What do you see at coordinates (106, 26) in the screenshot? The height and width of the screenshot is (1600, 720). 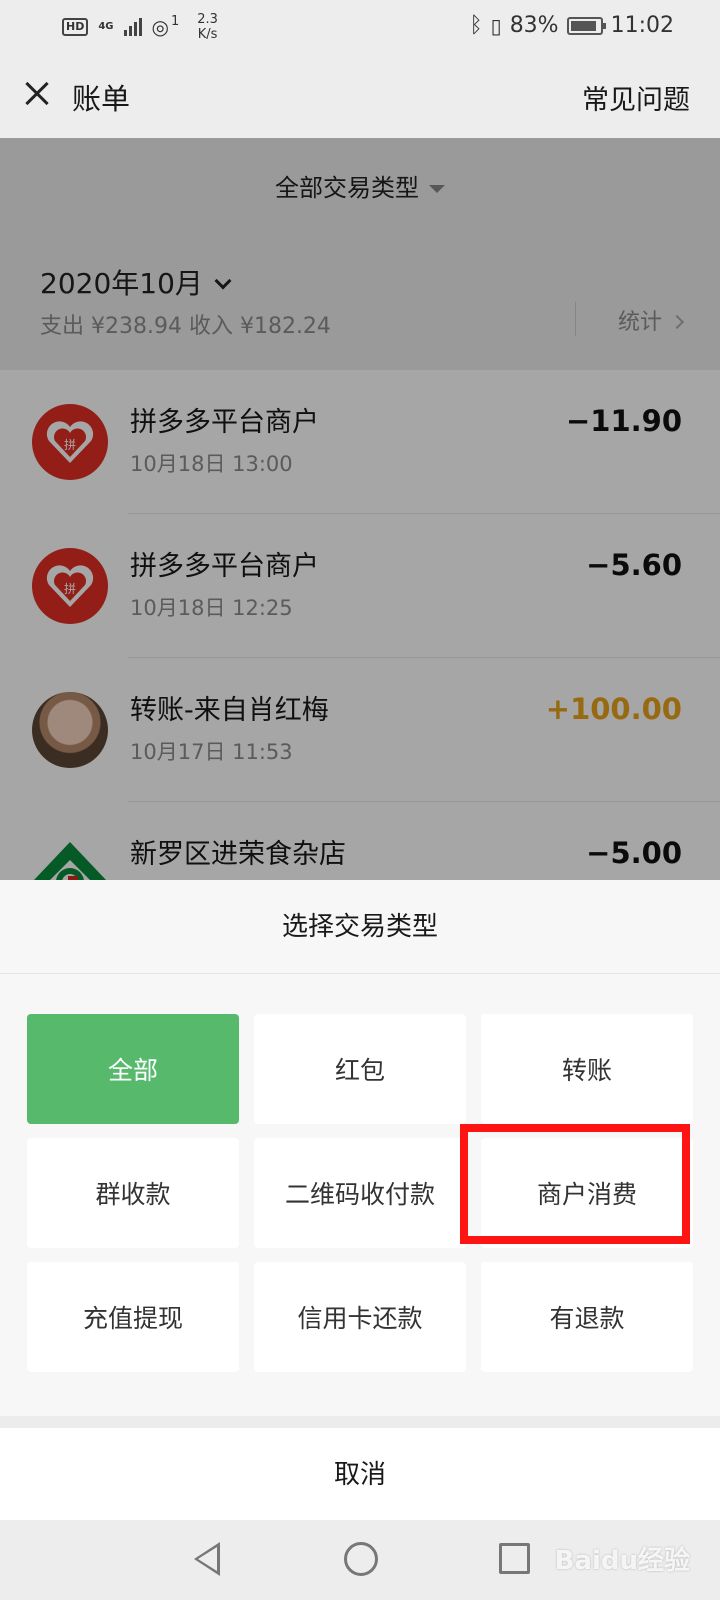 I see `network-type: 4G` at bounding box center [106, 26].